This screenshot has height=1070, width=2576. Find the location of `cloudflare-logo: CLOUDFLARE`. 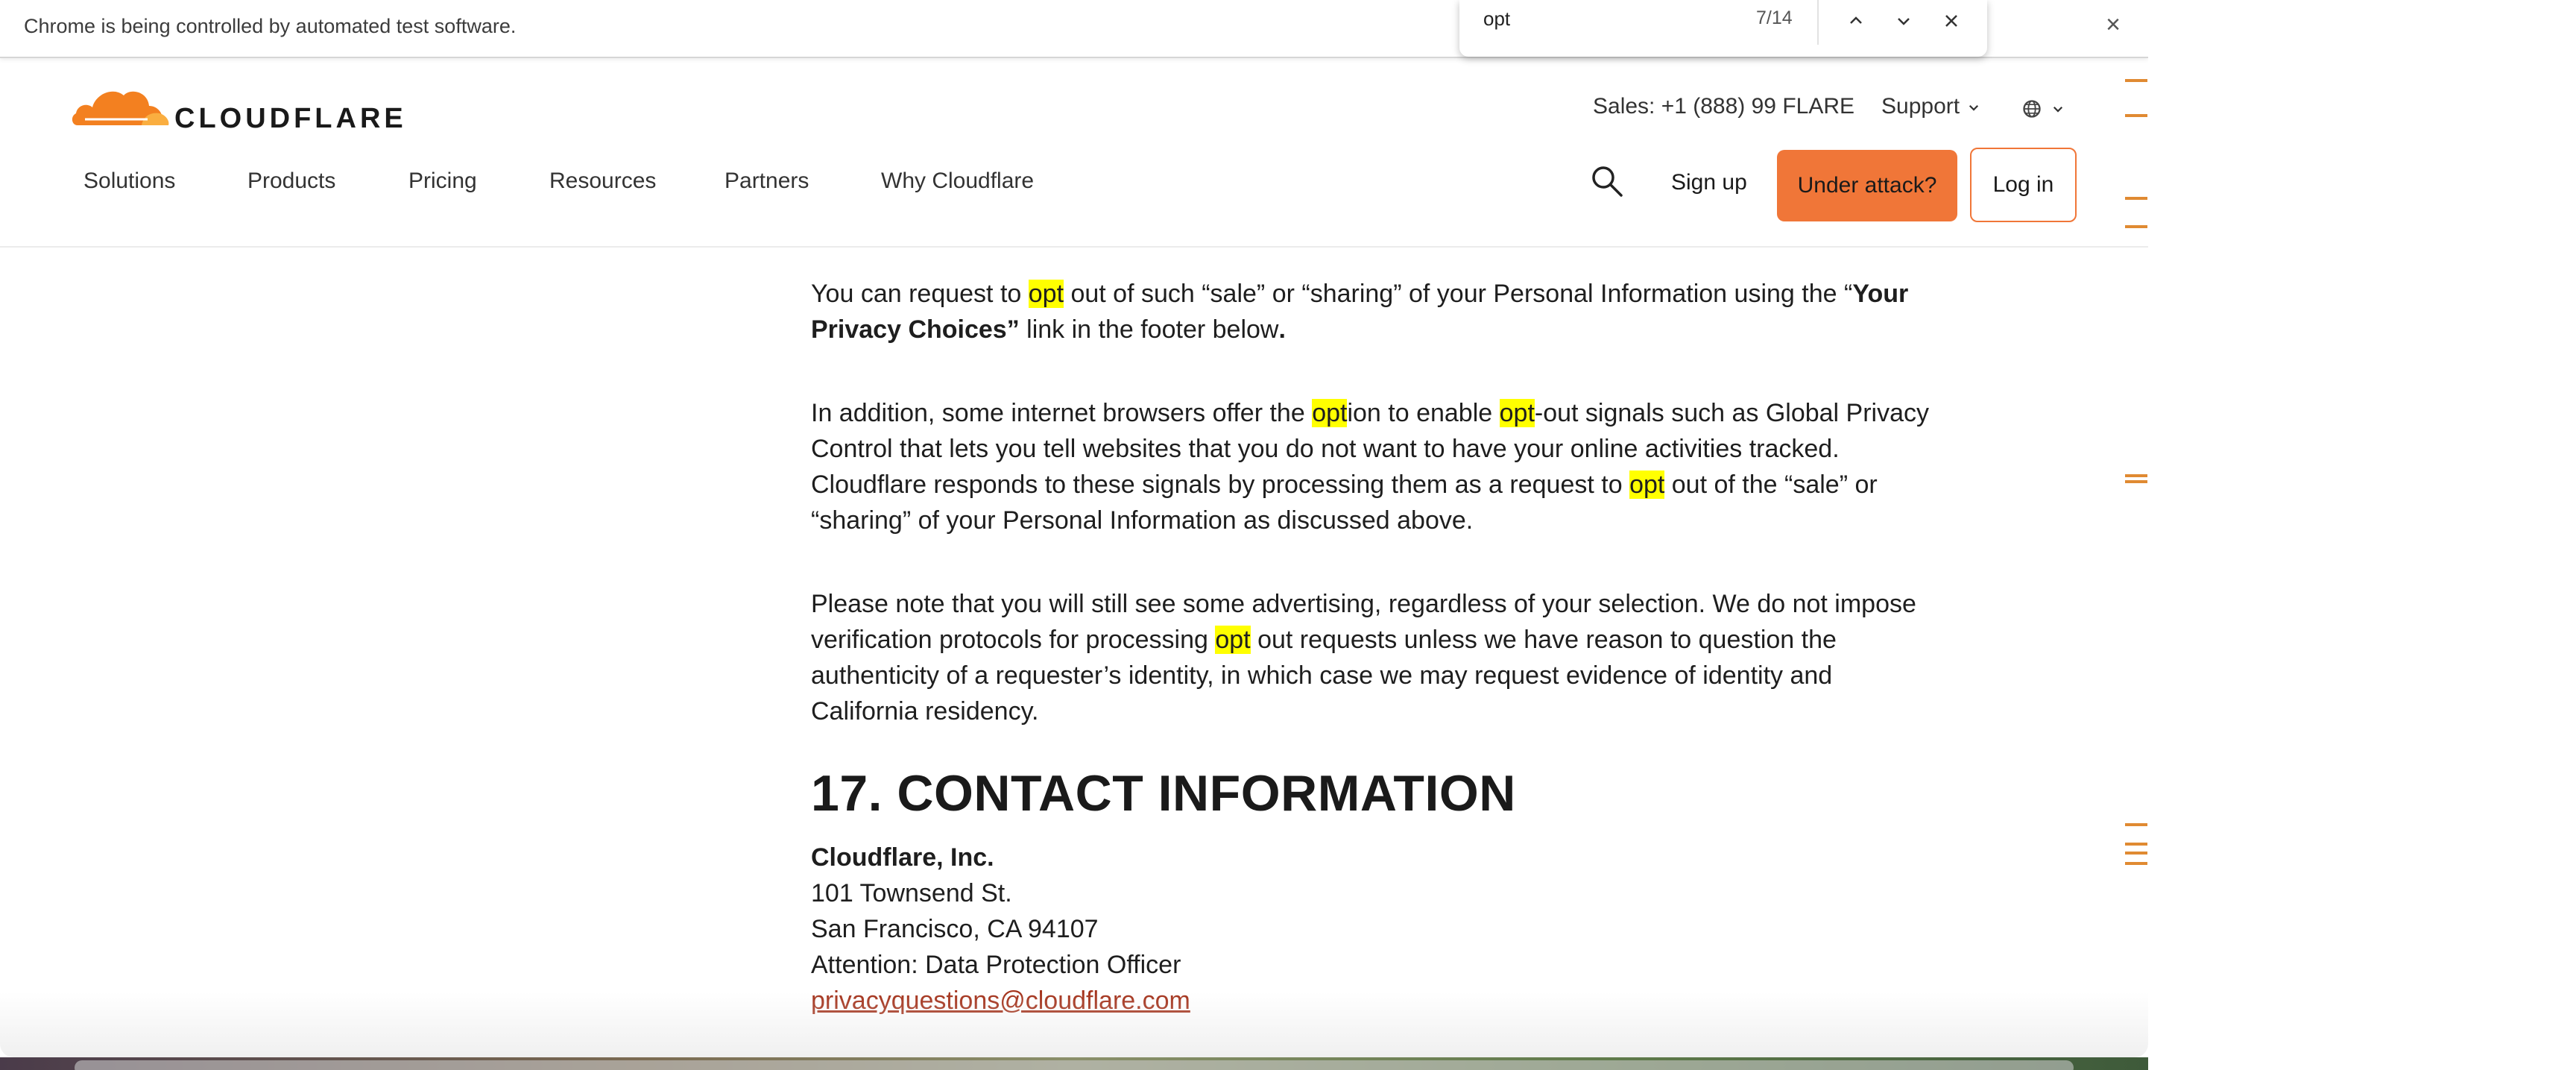

cloudflare-logo: CLOUDFLARE is located at coordinates (236, 107).